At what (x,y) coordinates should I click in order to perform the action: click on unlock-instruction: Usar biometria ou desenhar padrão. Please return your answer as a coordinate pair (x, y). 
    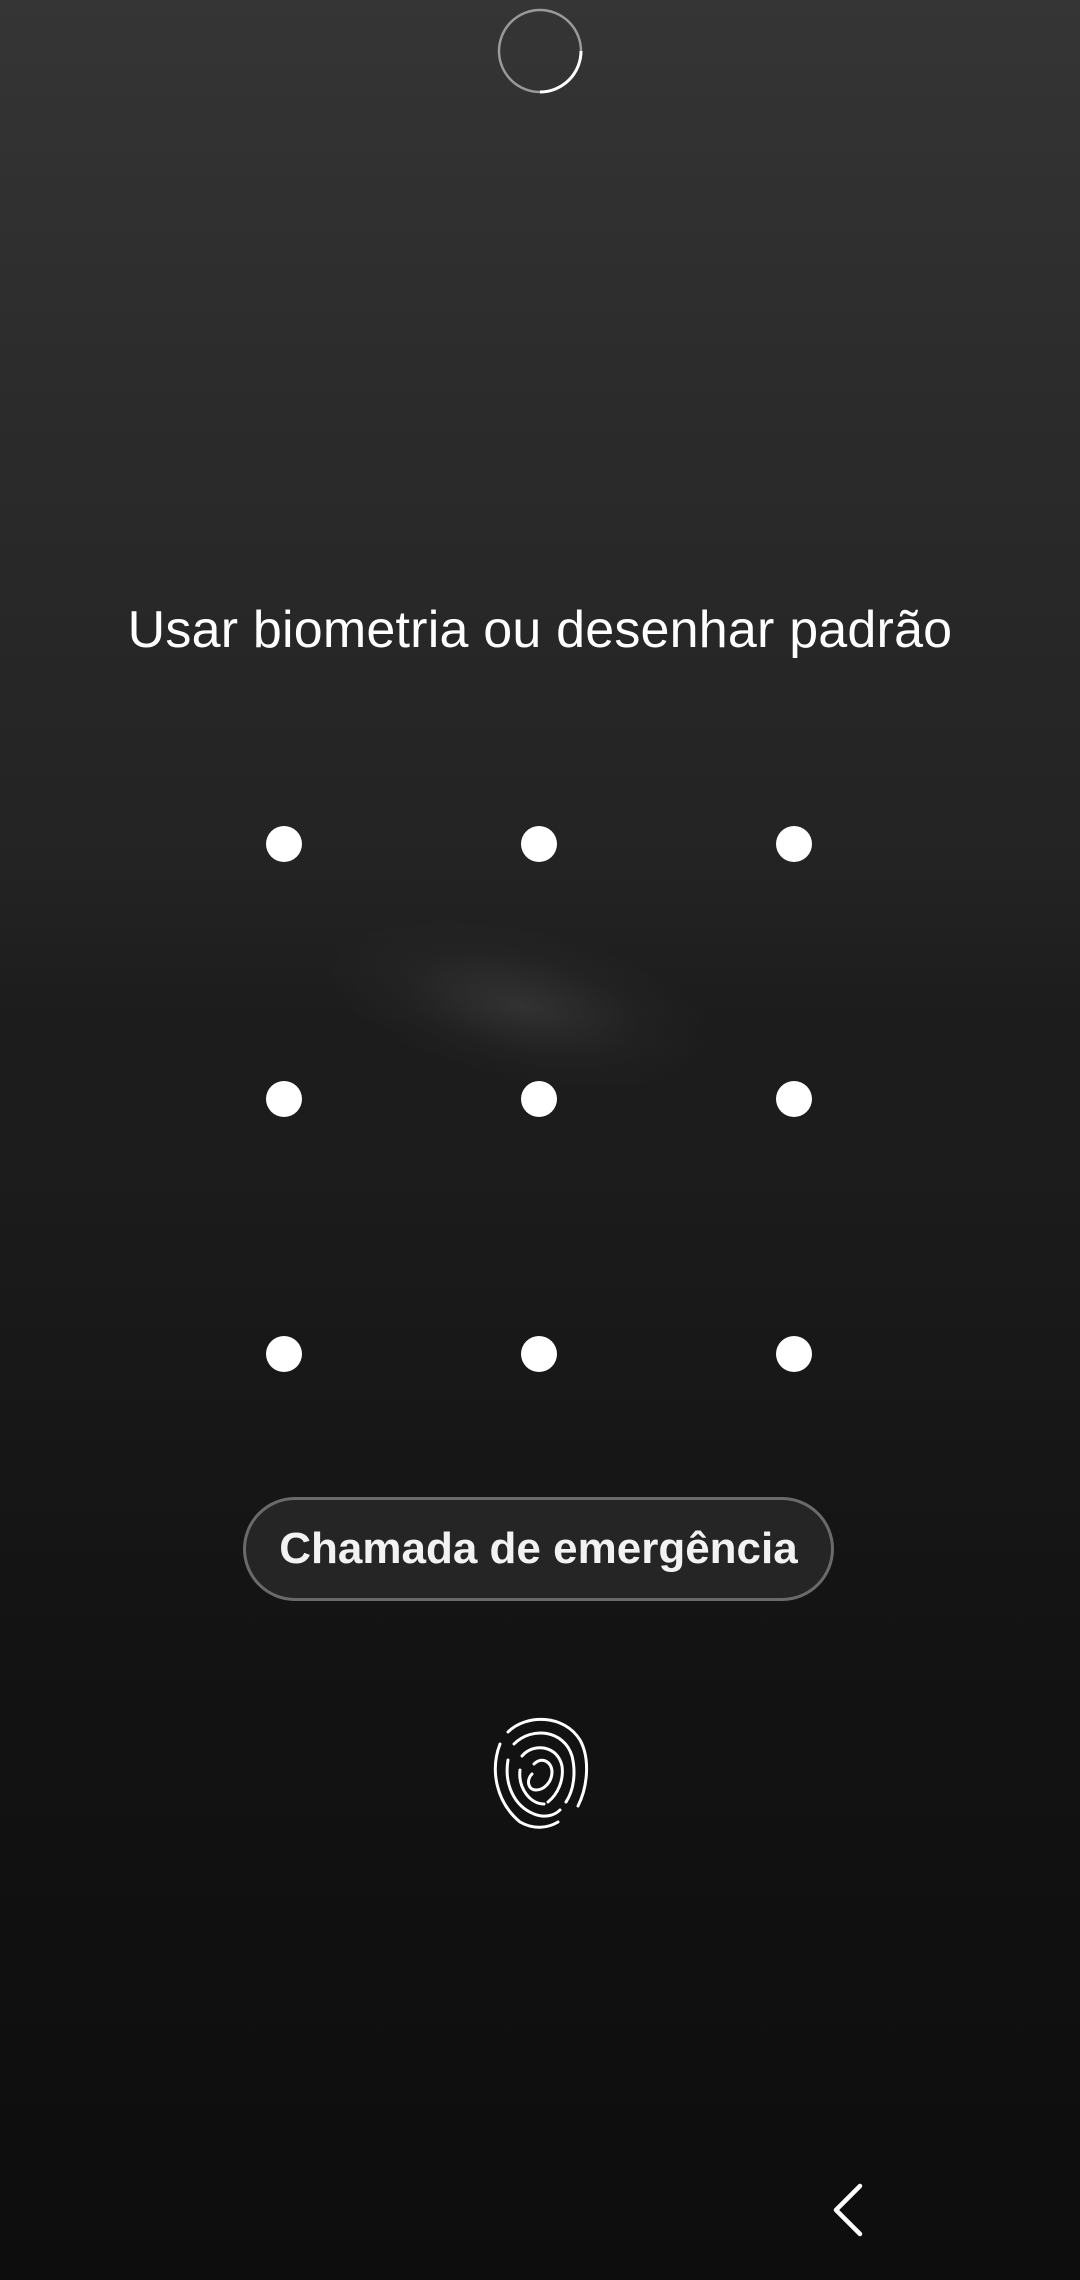
    Looking at the image, I should click on (540, 630).